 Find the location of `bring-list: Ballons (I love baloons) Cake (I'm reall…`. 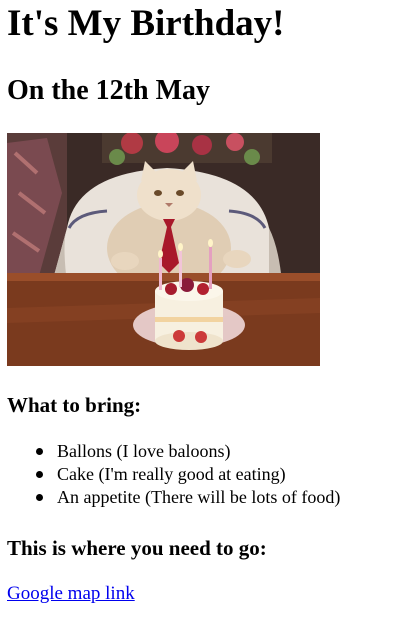

bring-list: Ballons (I love baloons) Cake (I'm reall… is located at coordinates (206, 474).